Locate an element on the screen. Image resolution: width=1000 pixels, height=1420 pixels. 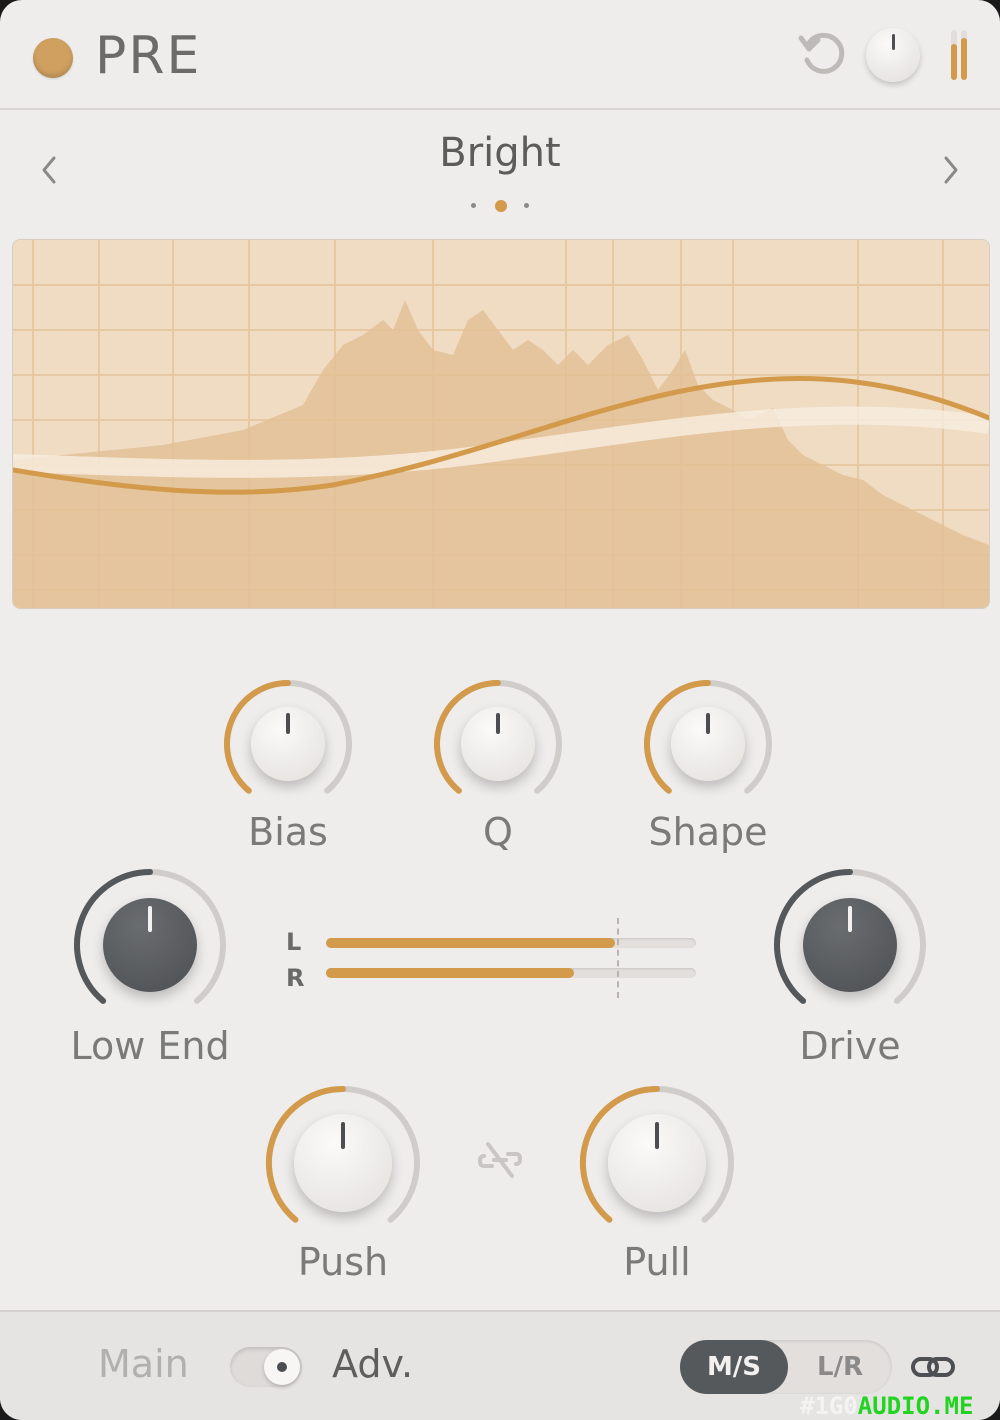
view-toggle is located at coordinates (266, 1367).